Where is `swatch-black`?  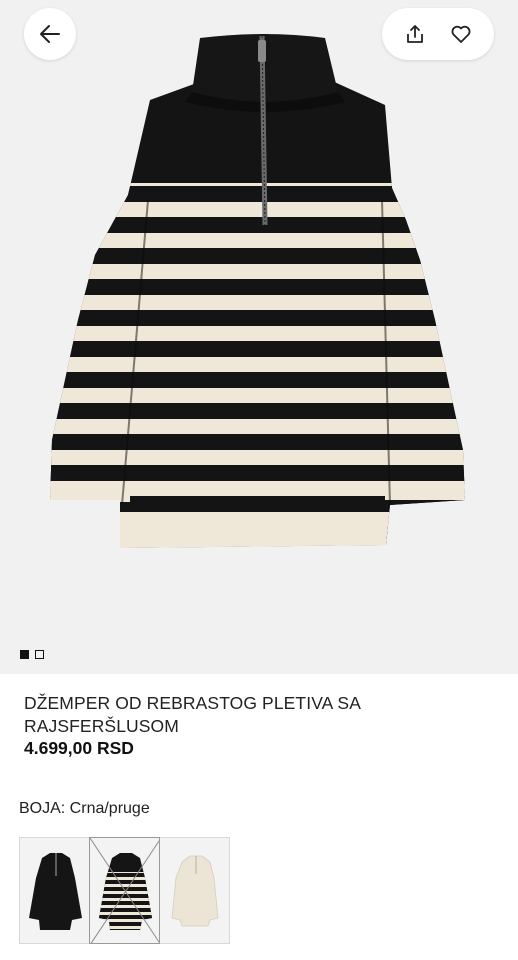
swatch-black is located at coordinates (54, 890).